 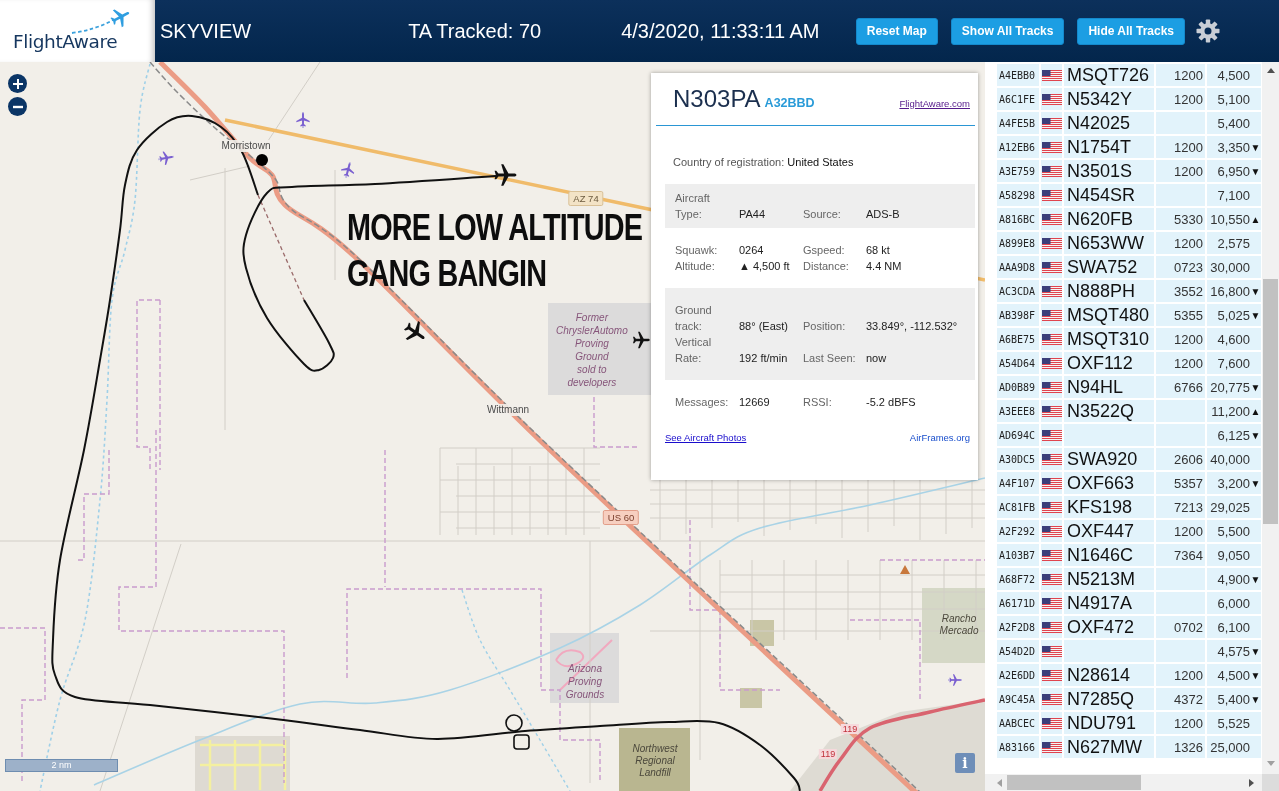 What do you see at coordinates (1233, 723) in the screenshot?
I see `altitude-text: 5,525` at bounding box center [1233, 723].